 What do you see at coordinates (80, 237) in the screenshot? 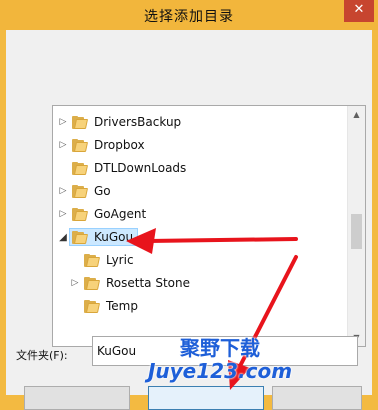
I see `folder-open-icon` at bounding box center [80, 237].